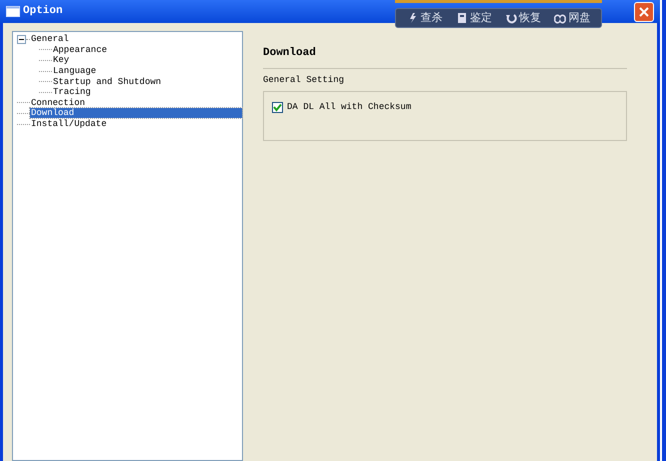  What do you see at coordinates (13, 11) in the screenshot?
I see `window-icon` at bounding box center [13, 11].